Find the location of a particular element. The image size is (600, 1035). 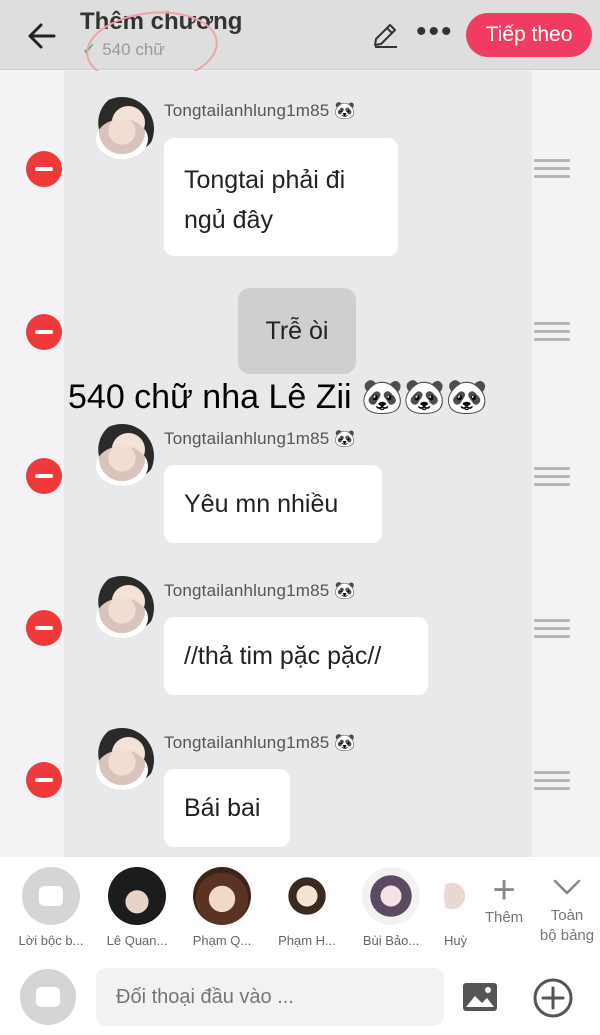

narration-bubble: Trễ òi is located at coordinates (297, 331).